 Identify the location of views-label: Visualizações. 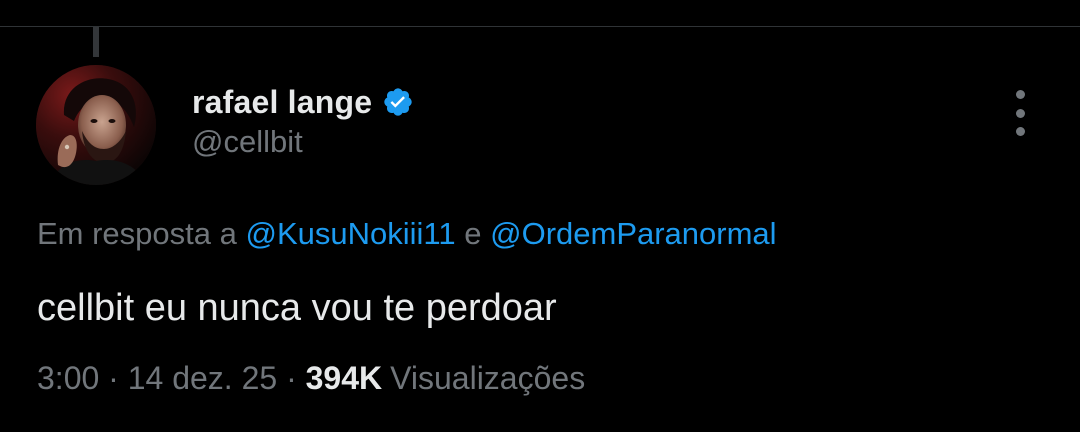
(487, 378).